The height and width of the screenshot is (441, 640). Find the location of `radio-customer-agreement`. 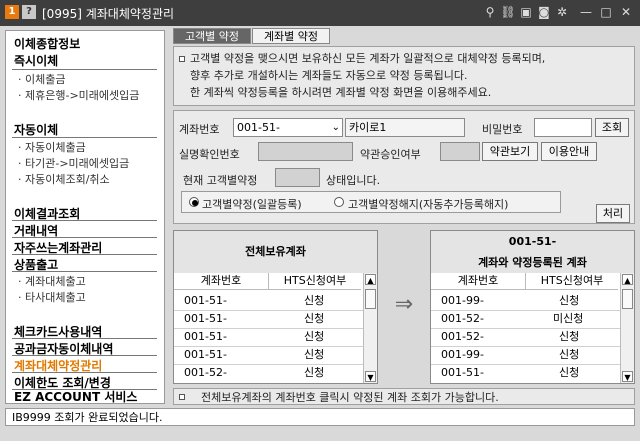

radio-customer-agreement is located at coordinates (194, 202).